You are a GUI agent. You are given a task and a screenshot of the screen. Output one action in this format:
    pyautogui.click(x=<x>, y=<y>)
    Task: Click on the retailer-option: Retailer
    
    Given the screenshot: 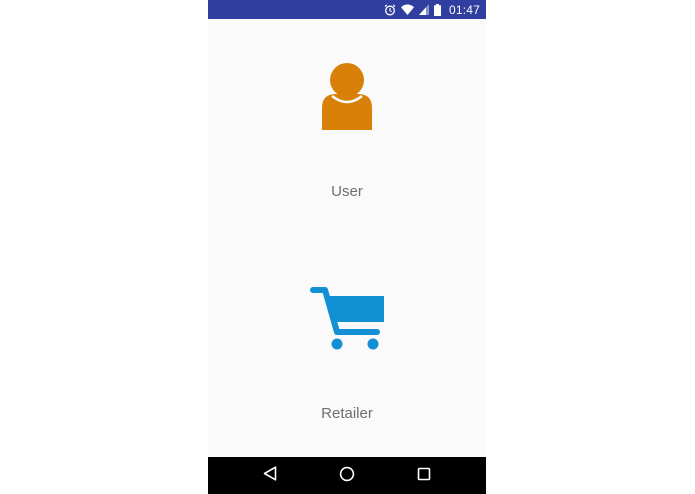 What is the action you would take?
    pyautogui.click(x=347, y=357)
    